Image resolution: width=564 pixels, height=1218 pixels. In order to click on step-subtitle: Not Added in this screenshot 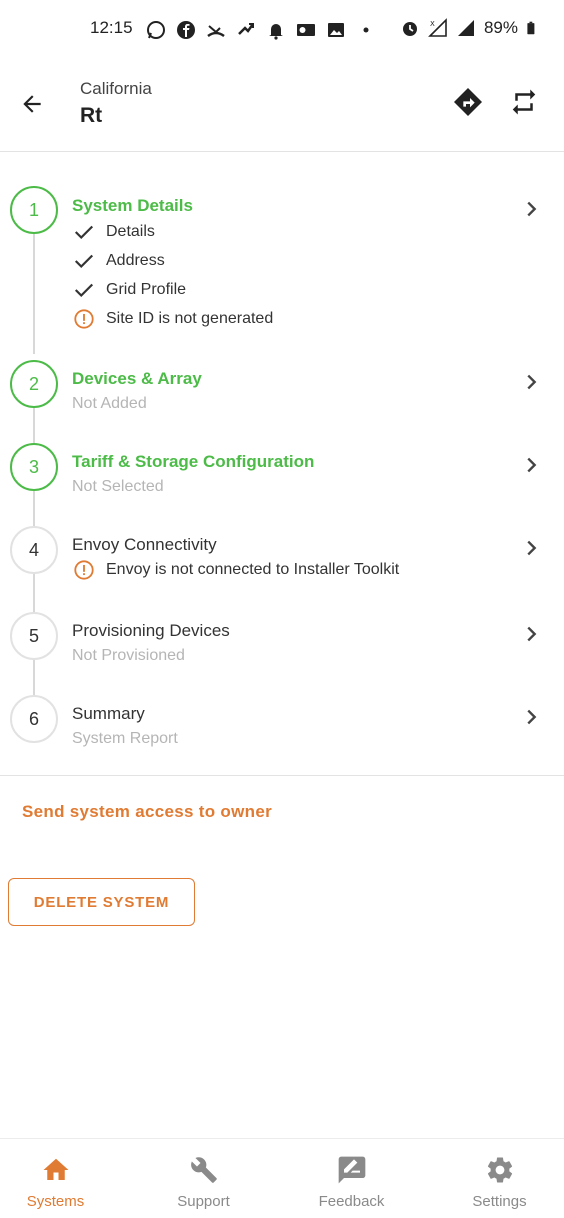, I will do `click(109, 403)`.